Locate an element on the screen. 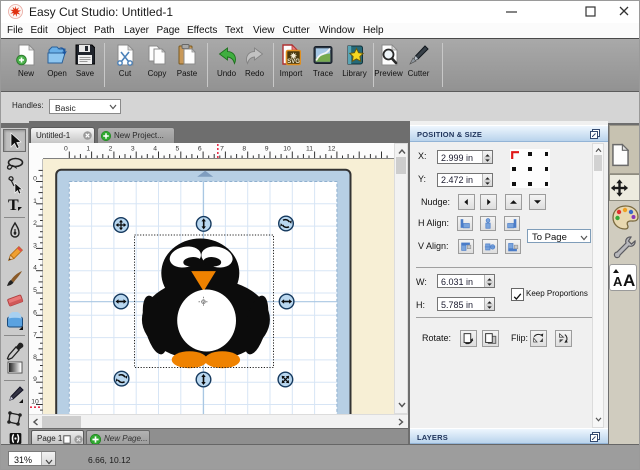 This screenshot has height=470, width=640. svg-text: T is located at coordinates (13, 205).